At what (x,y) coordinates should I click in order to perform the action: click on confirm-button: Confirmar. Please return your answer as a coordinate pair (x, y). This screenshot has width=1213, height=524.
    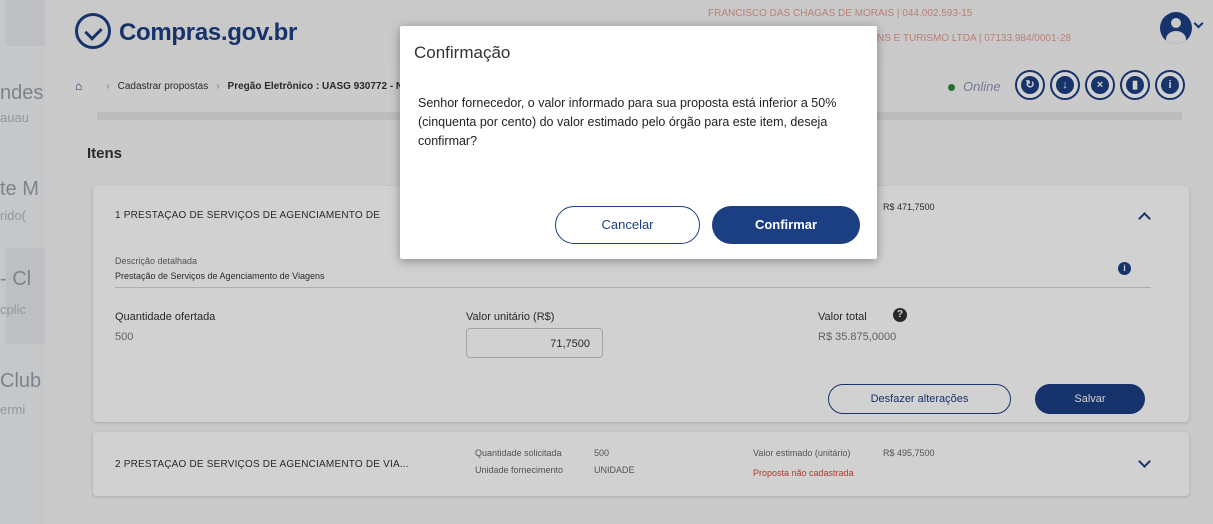
    Looking at the image, I should click on (786, 225).